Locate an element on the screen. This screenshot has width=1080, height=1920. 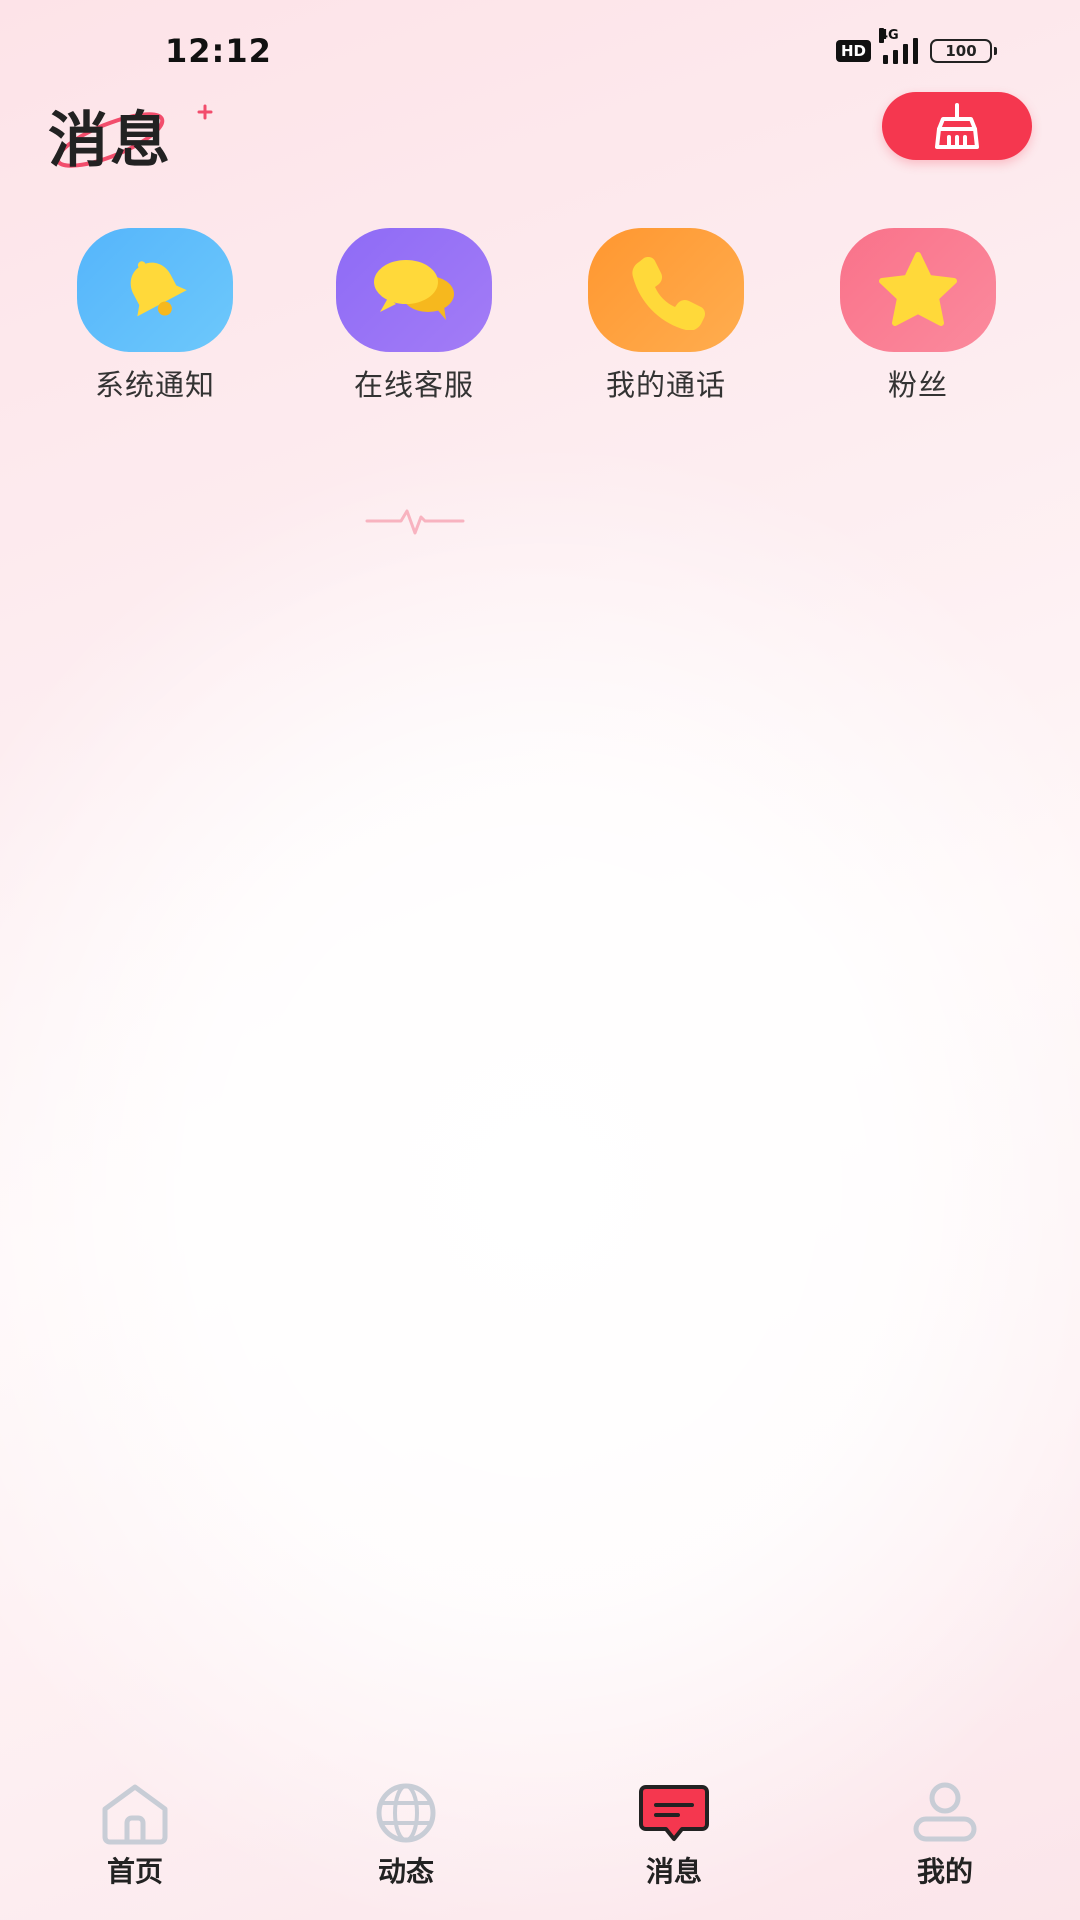
network-type: 4G is located at coordinates (889, 35).